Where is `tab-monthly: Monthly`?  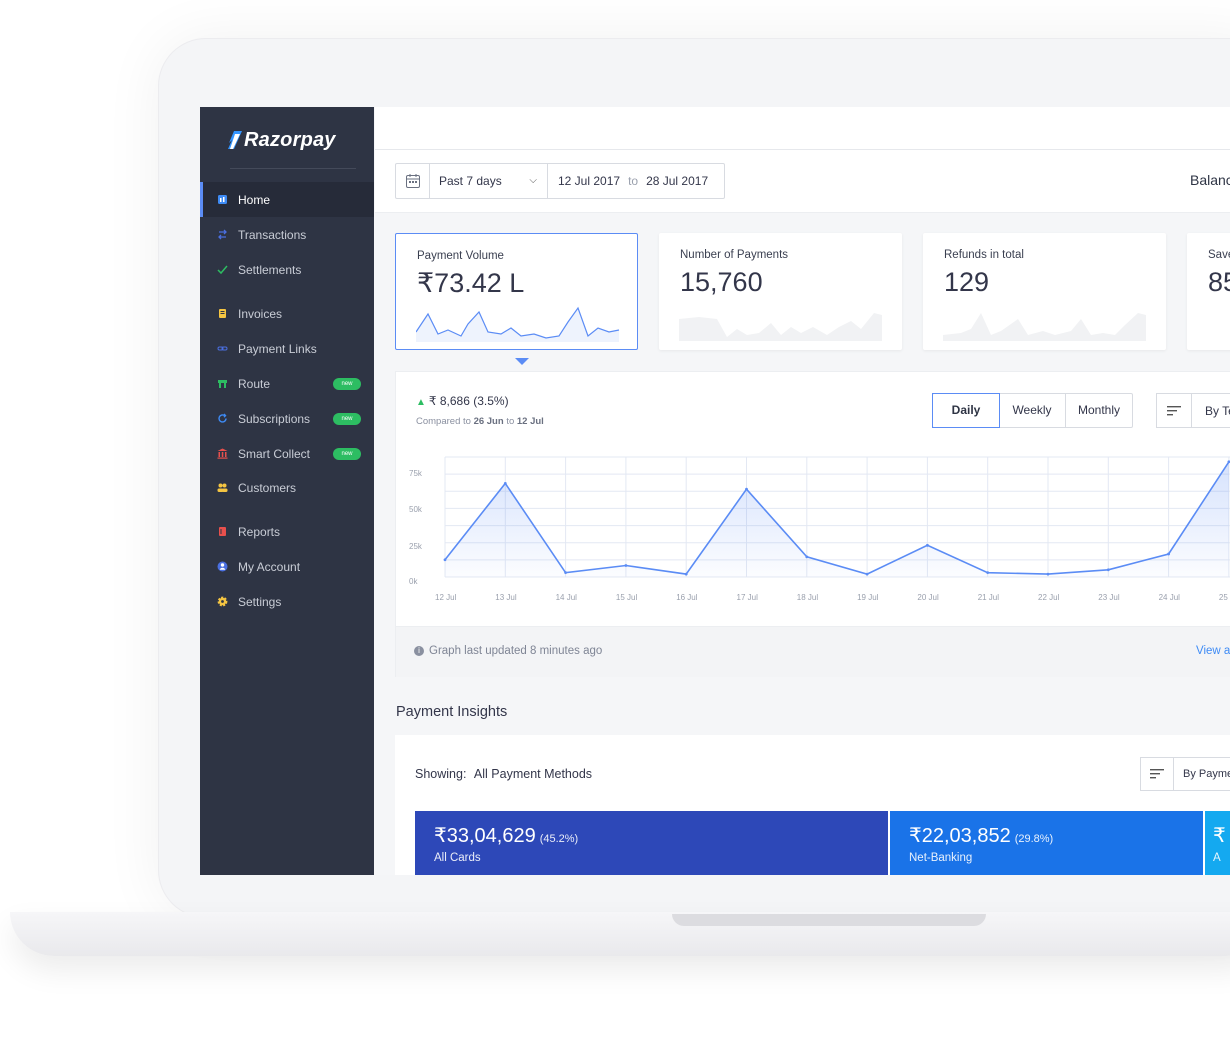
tab-monthly: Monthly is located at coordinates (1099, 410).